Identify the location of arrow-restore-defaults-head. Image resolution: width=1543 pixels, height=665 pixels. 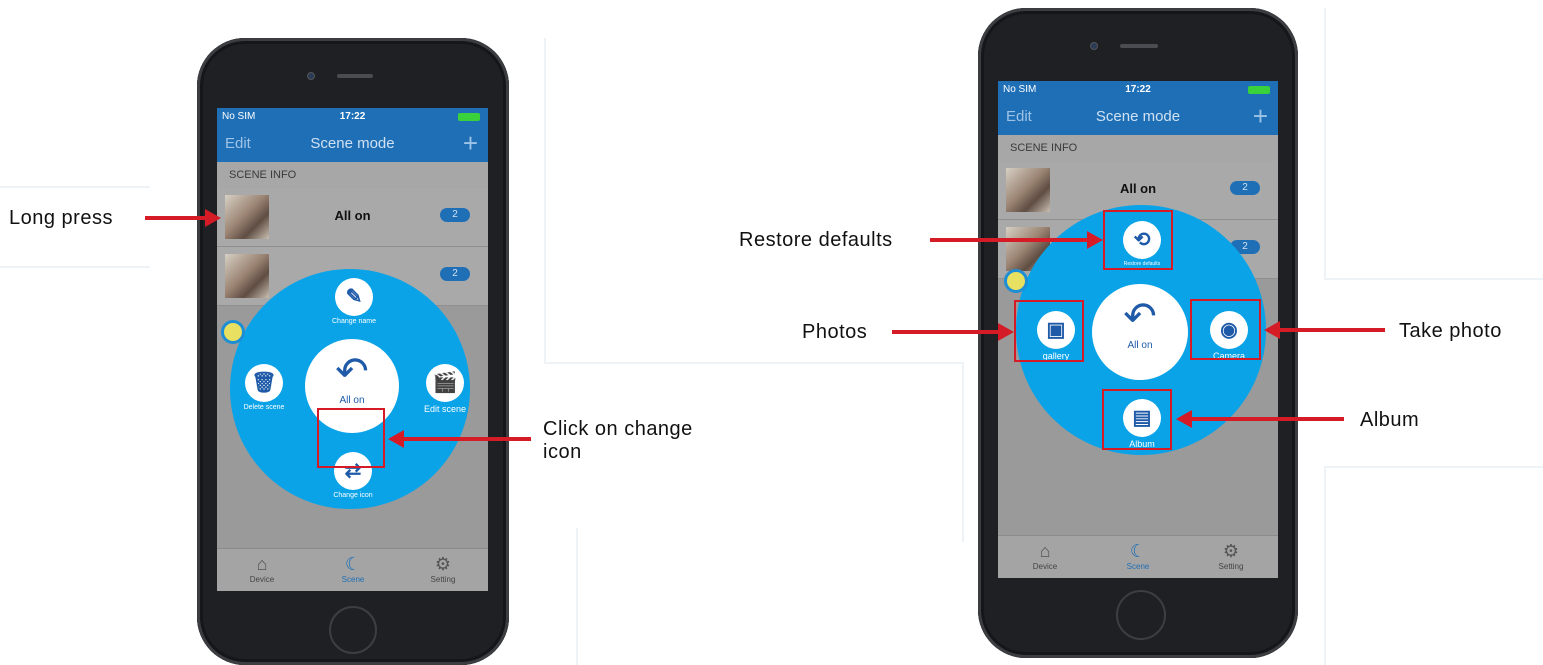
(1095, 240).